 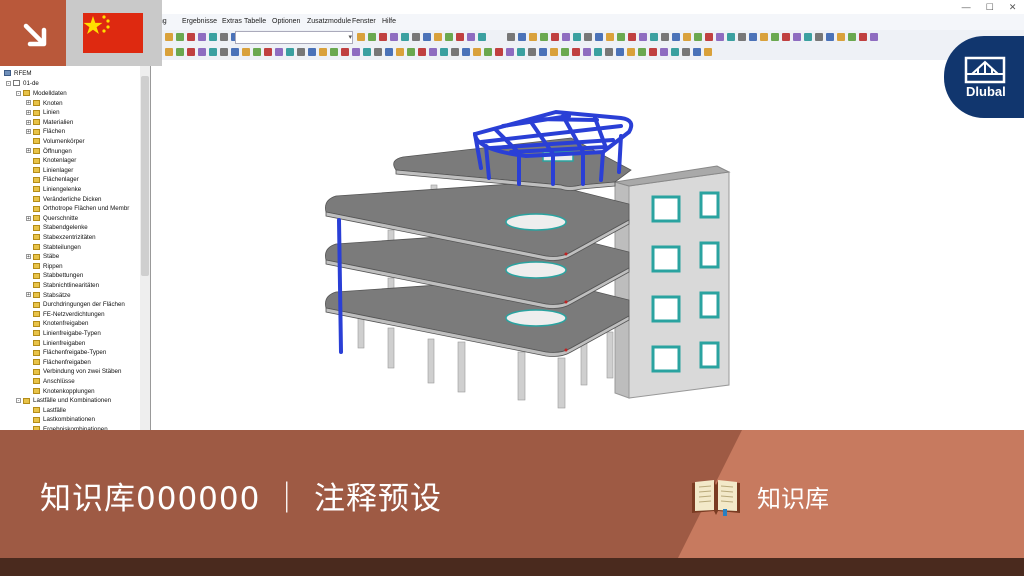 I want to click on minimize-button: —, so click(x=966, y=7).